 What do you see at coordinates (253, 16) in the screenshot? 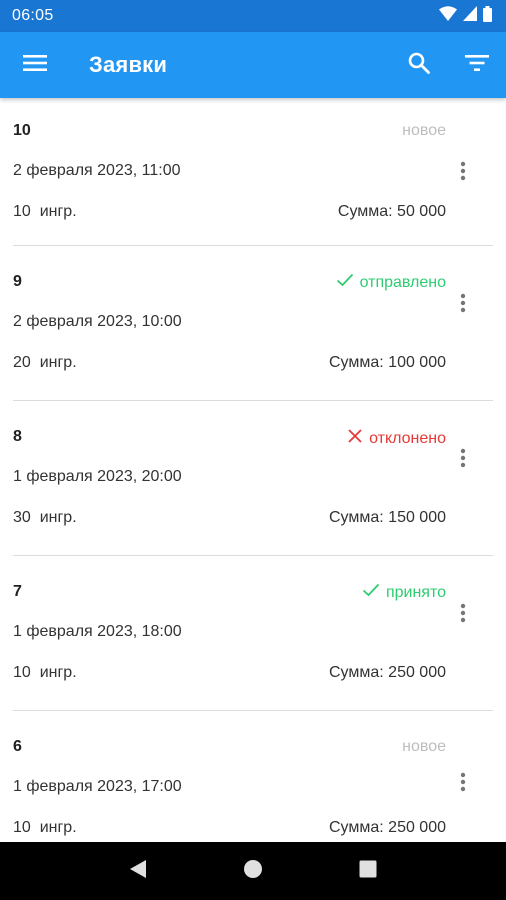
I see `status-bar: 06:05` at bounding box center [253, 16].